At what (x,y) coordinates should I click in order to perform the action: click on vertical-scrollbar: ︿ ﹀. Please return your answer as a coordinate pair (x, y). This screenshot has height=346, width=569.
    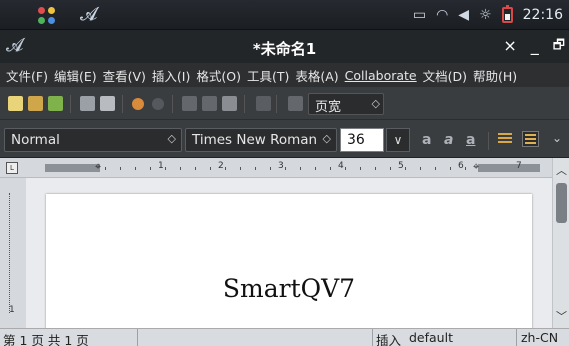
    Looking at the image, I should click on (560, 243).